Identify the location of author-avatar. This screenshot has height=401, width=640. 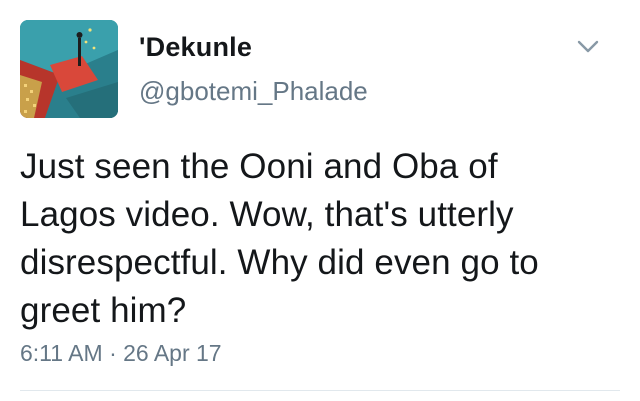
(69, 69).